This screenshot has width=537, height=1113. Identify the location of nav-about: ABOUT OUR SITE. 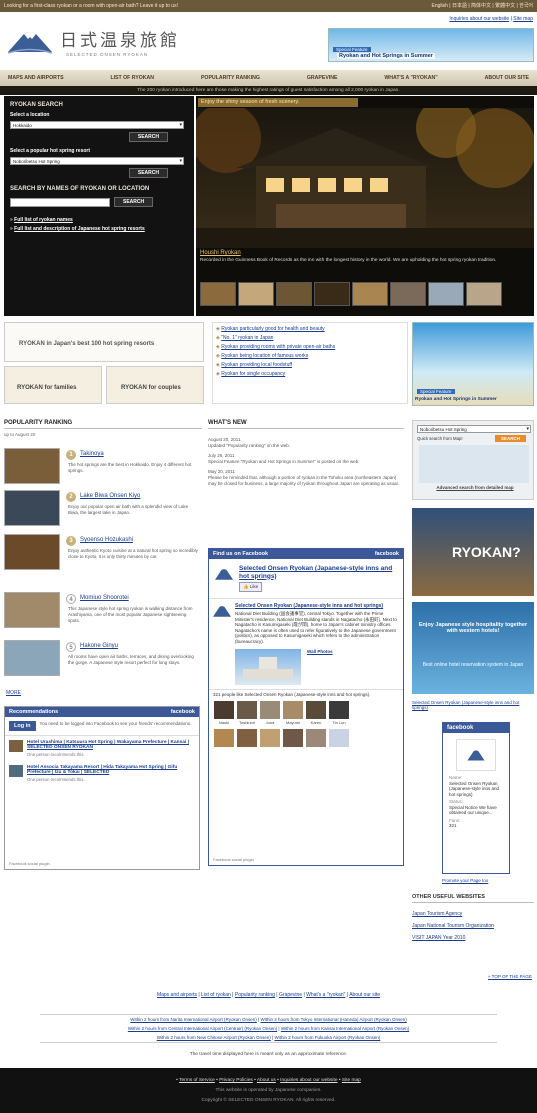
(507, 78).